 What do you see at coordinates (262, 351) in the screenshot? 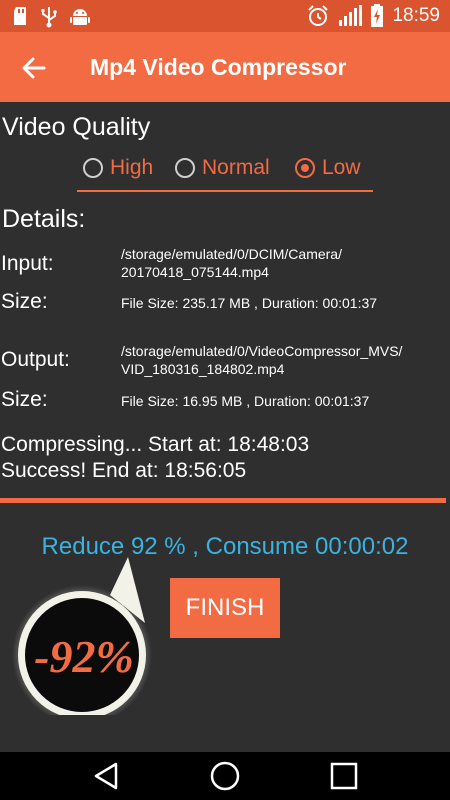
I see `output-path-line1: /storage/emulated/0/VideoCompressor_MVS/` at bounding box center [262, 351].